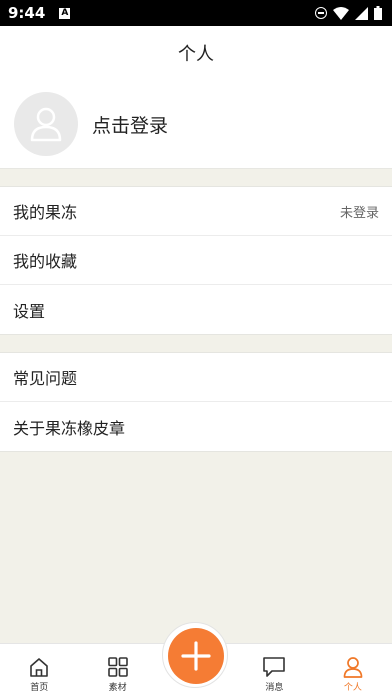  What do you see at coordinates (274, 688) in the screenshot?
I see `tab-label: 消息` at bounding box center [274, 688].